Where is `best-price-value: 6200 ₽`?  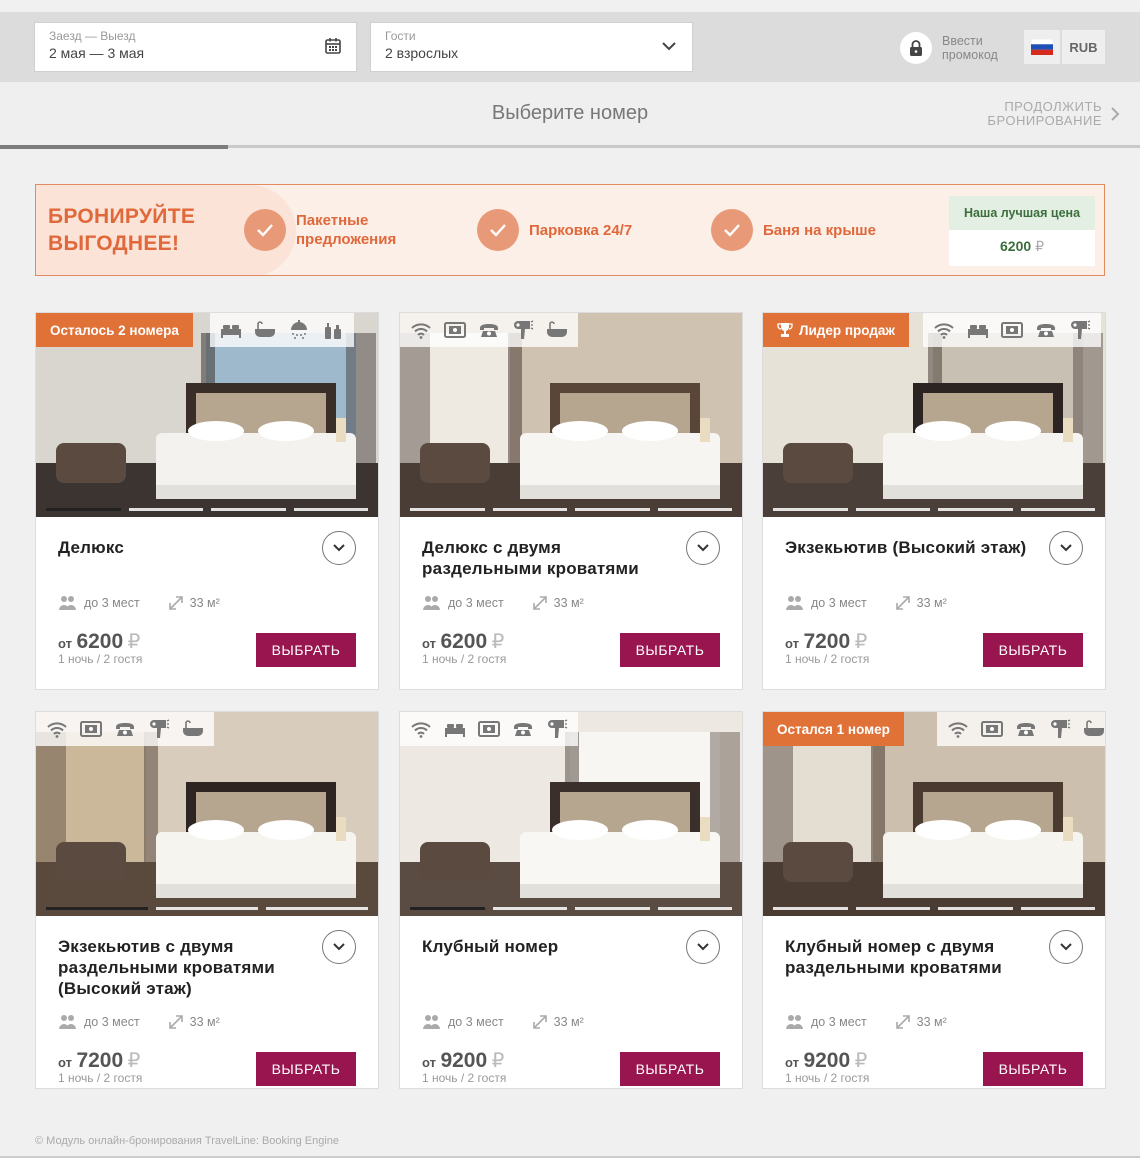 best-price-value: 6200 ₽ is located at coordinates (1022, 242).